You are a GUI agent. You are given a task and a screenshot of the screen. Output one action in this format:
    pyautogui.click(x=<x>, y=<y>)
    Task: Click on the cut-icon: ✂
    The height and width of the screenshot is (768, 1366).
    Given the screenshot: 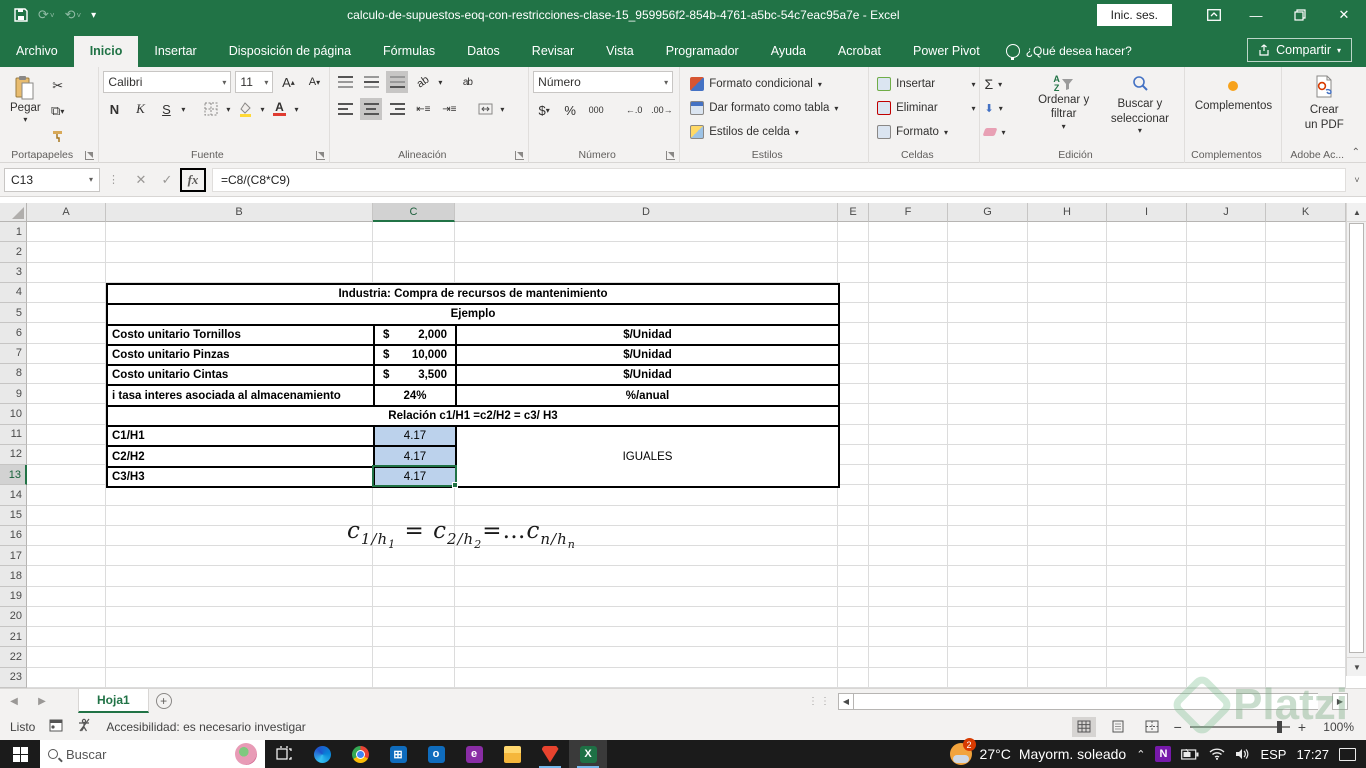 What is the action you would take?
    pyautogui.click(x=58, y=86)
    